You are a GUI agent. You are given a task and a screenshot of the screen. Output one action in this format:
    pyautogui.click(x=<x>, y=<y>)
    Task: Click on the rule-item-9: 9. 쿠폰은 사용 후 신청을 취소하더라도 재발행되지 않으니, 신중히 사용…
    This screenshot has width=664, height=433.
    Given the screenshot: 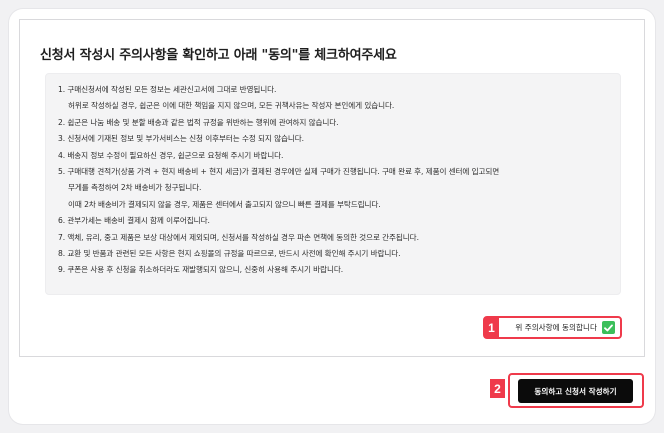 What is the action you would take?
    pyautogui.click(x=201, y=270)
    